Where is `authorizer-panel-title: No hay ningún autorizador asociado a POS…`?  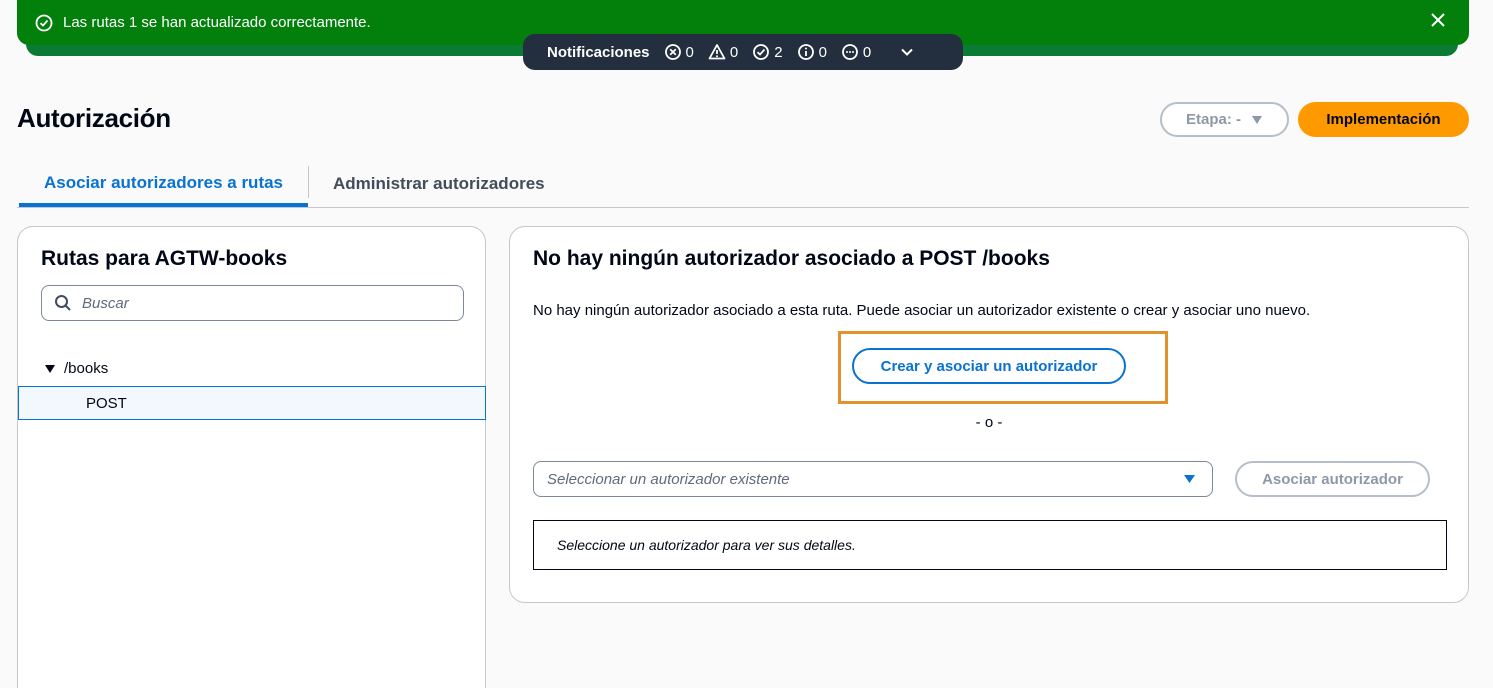
authorizer-panel-title: No hay ningún autorizador asociado a POS… is located at coordinates (791, 258).